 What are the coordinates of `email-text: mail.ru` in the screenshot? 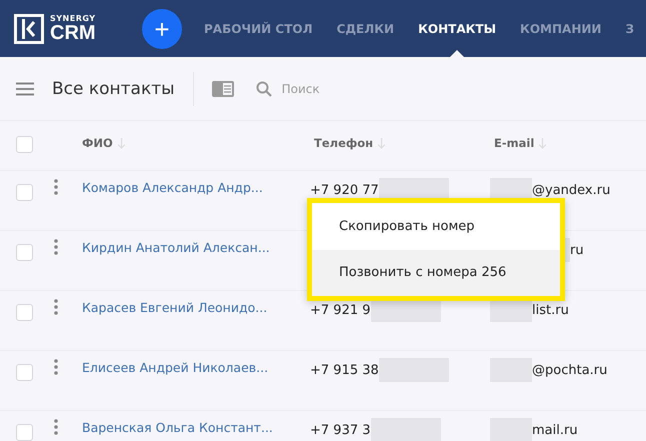 It's located at (555, 430).